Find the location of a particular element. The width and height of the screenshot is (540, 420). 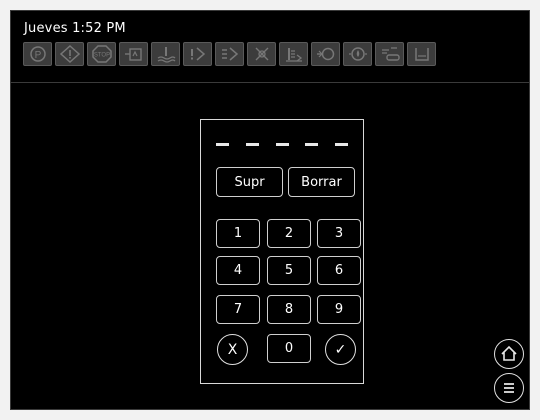

fuel-level-icon is located at coordinates (293, 54).